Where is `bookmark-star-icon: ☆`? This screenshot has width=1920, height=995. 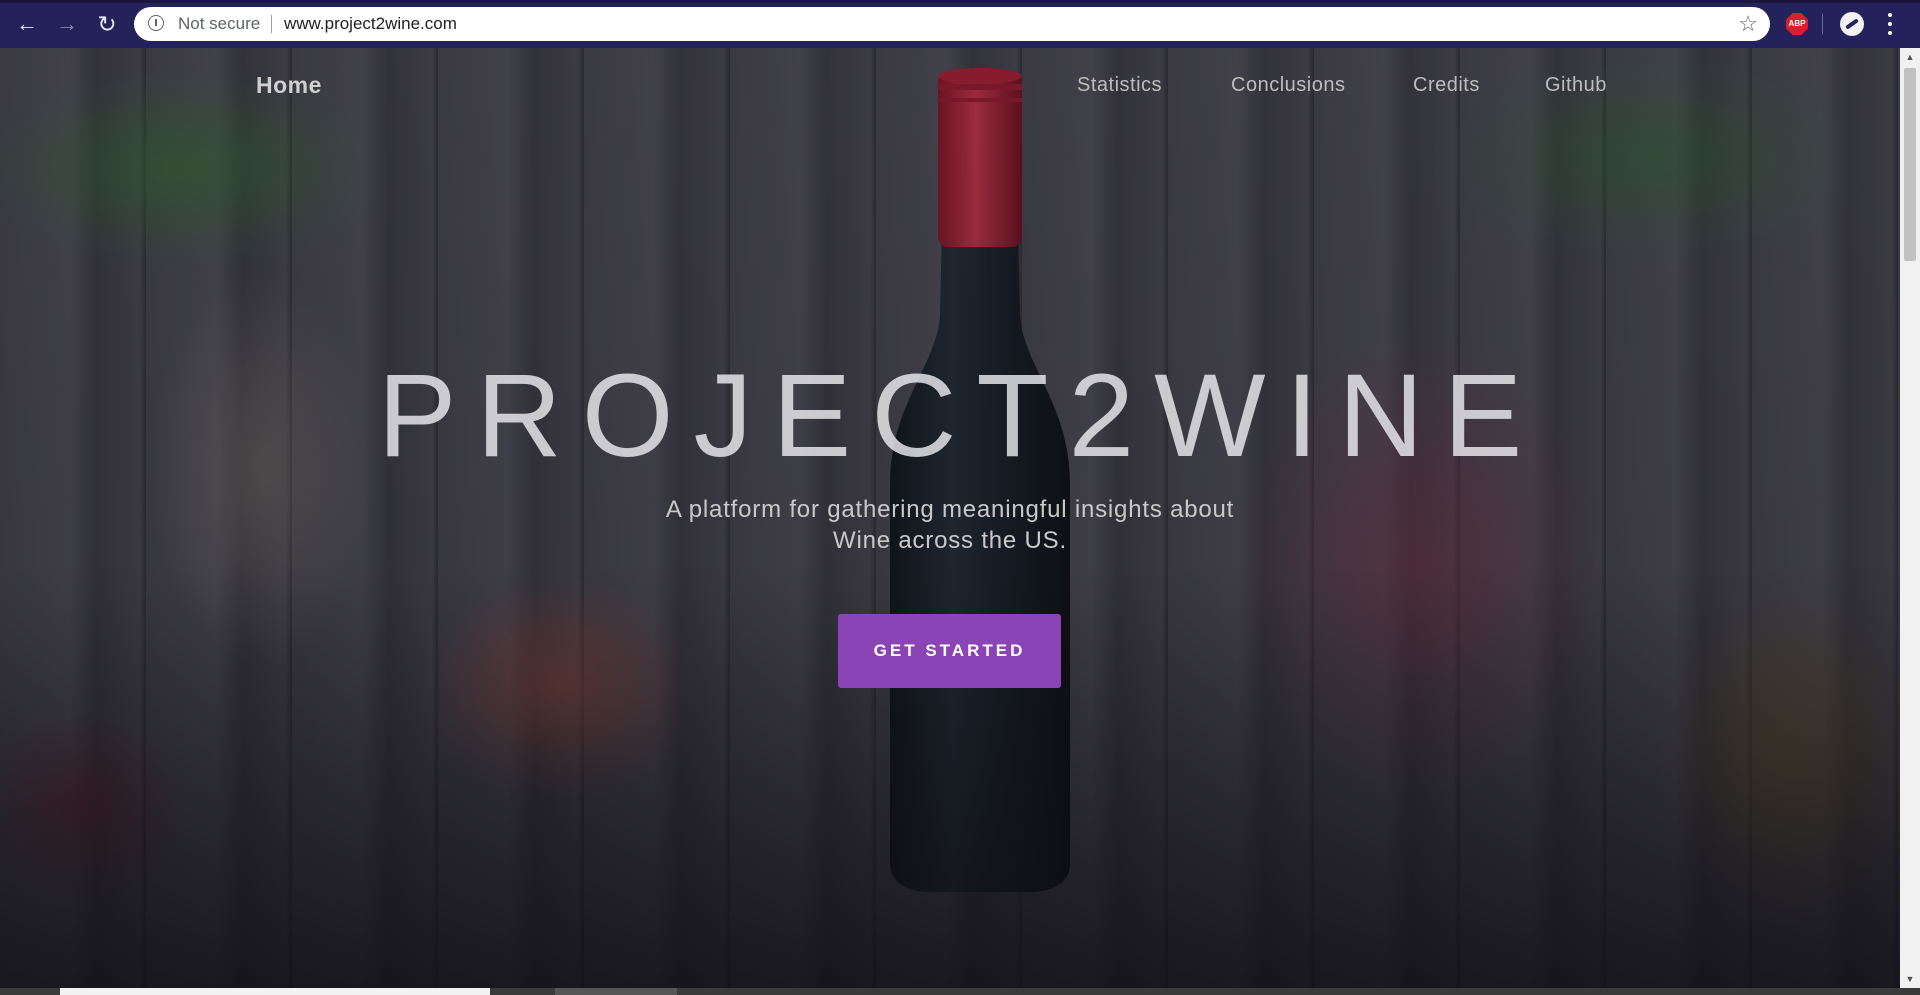
bookmark-star-icon: ☆ is located at coordinates (1748, 24).